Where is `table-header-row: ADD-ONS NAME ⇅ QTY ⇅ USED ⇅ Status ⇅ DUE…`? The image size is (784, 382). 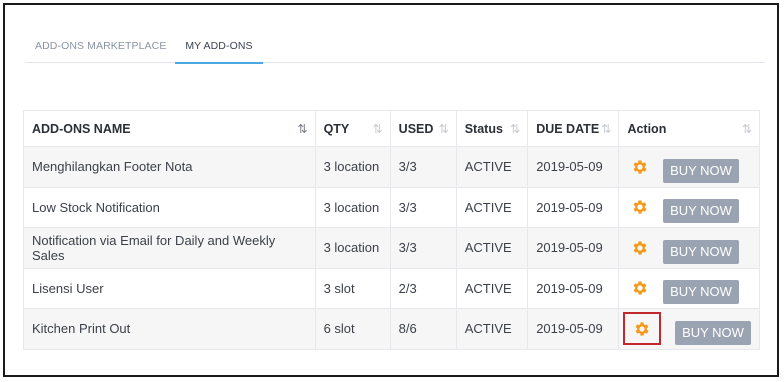 table-header-row: ADD-ONS NAME ⇅ QTY ⇅ USED ⇅ Status ⇅ DUE… is located at coordinates (391, 128).